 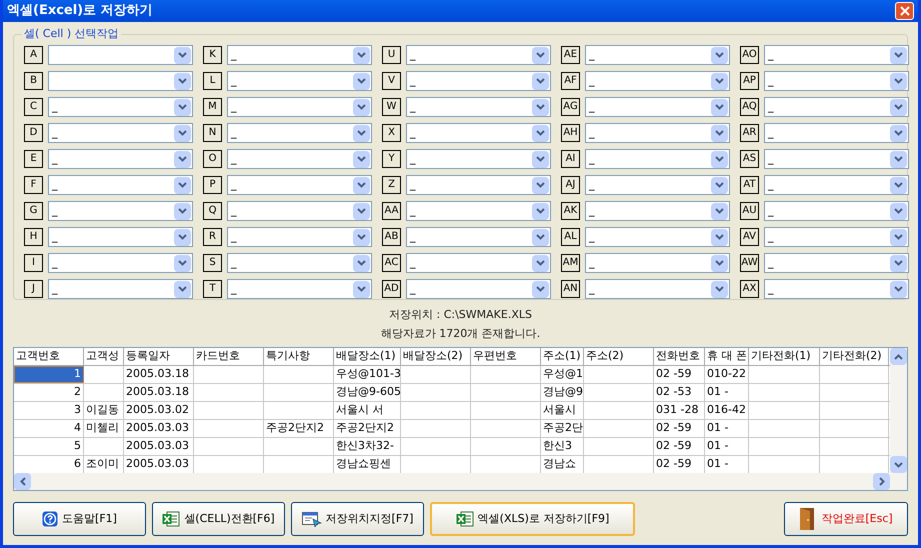 I want to click on scroll-left-icon, so click(x=23, y=481).